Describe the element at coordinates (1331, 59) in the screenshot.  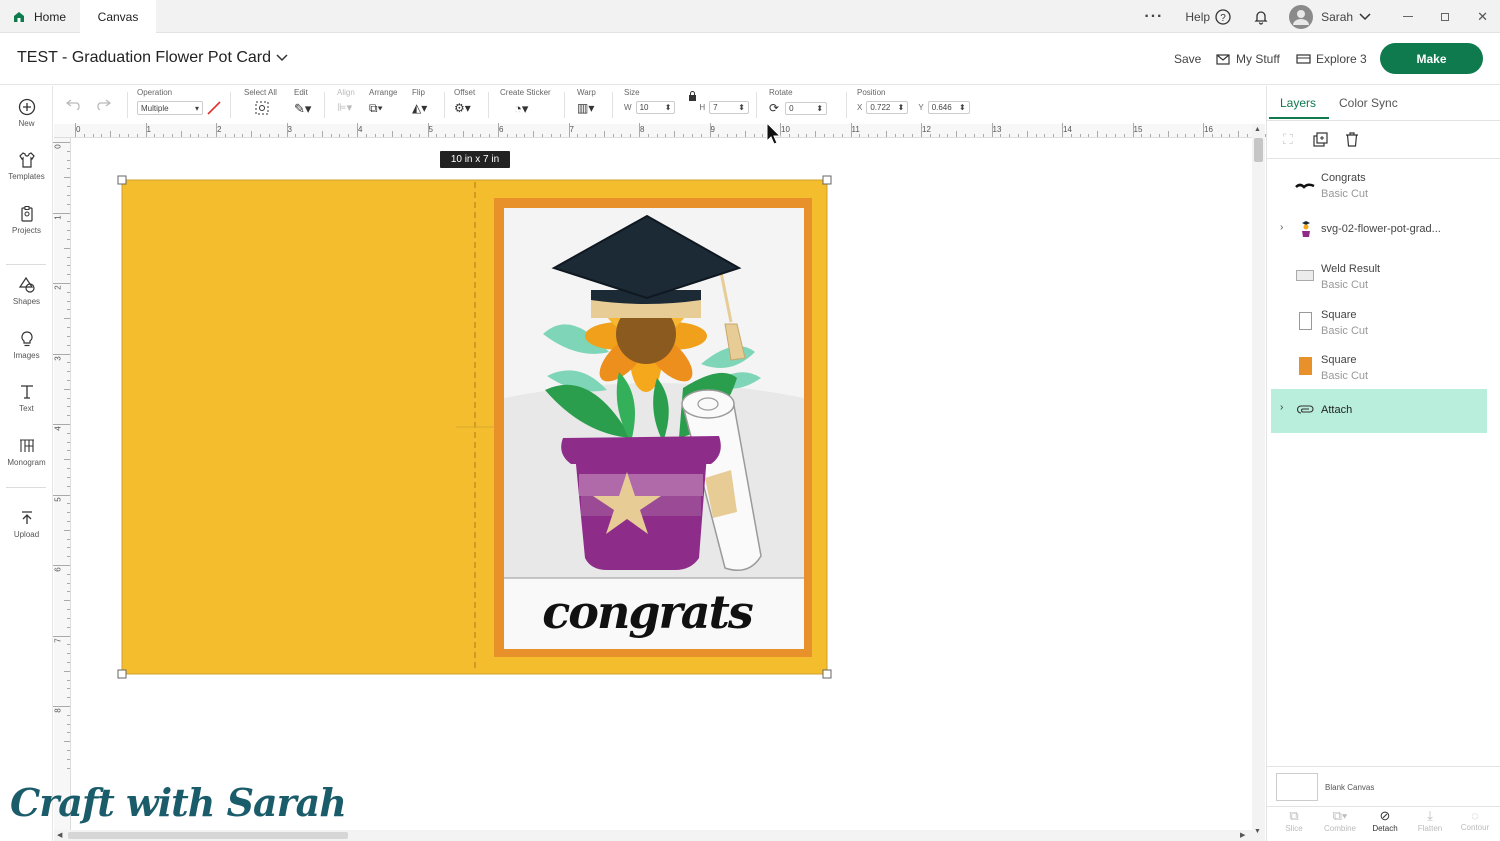
I see `machine-selector: Explore 3` at that location.